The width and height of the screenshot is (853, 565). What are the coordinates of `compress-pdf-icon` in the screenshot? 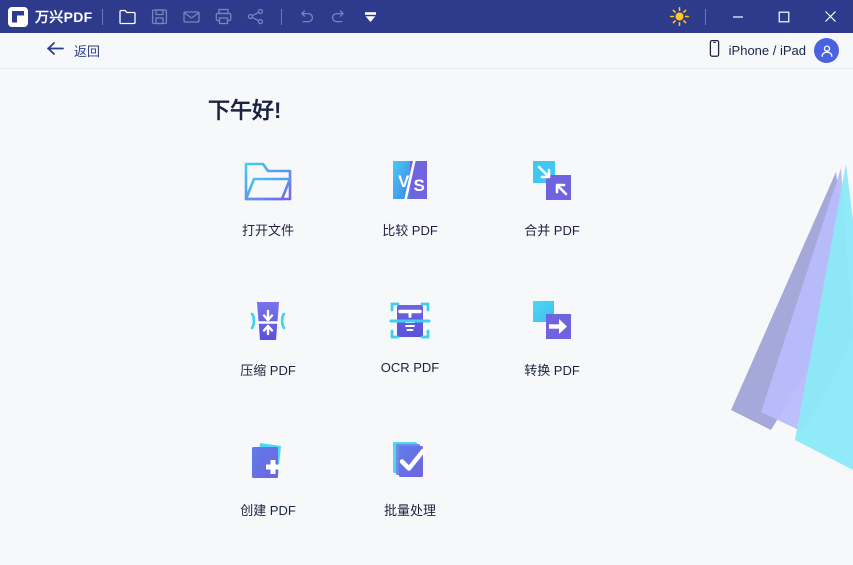 It's located at (268, 321).